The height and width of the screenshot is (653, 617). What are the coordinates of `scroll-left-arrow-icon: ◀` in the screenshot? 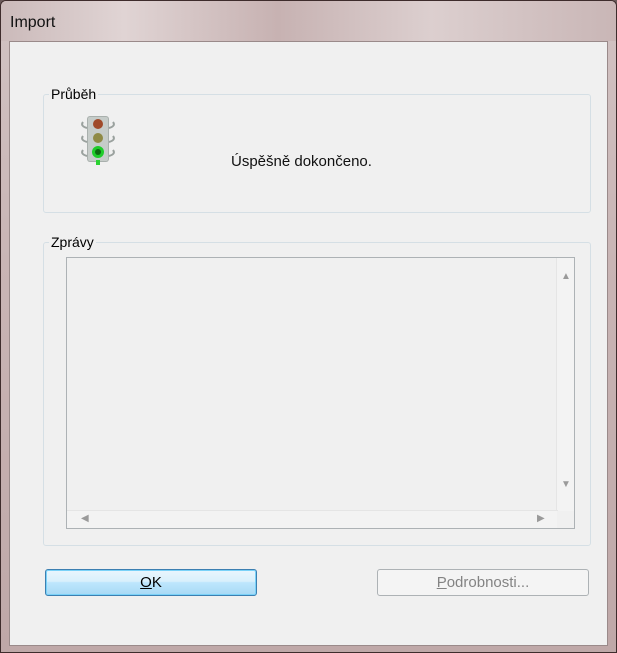 It's located at (85, 519).